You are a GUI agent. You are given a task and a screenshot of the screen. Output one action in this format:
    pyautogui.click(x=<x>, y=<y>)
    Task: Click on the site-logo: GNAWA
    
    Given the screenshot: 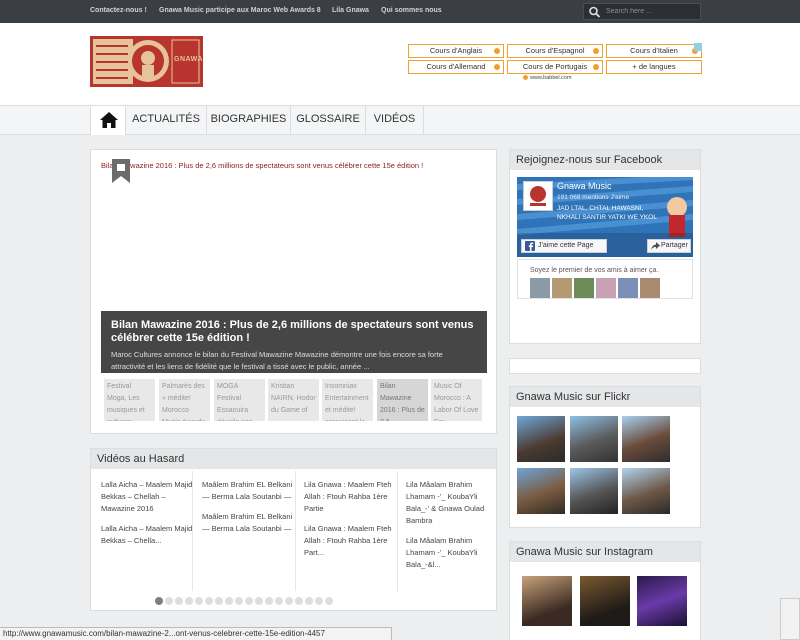 What is the action you would take?
    pyautogui.click(x=146, y=61)
    